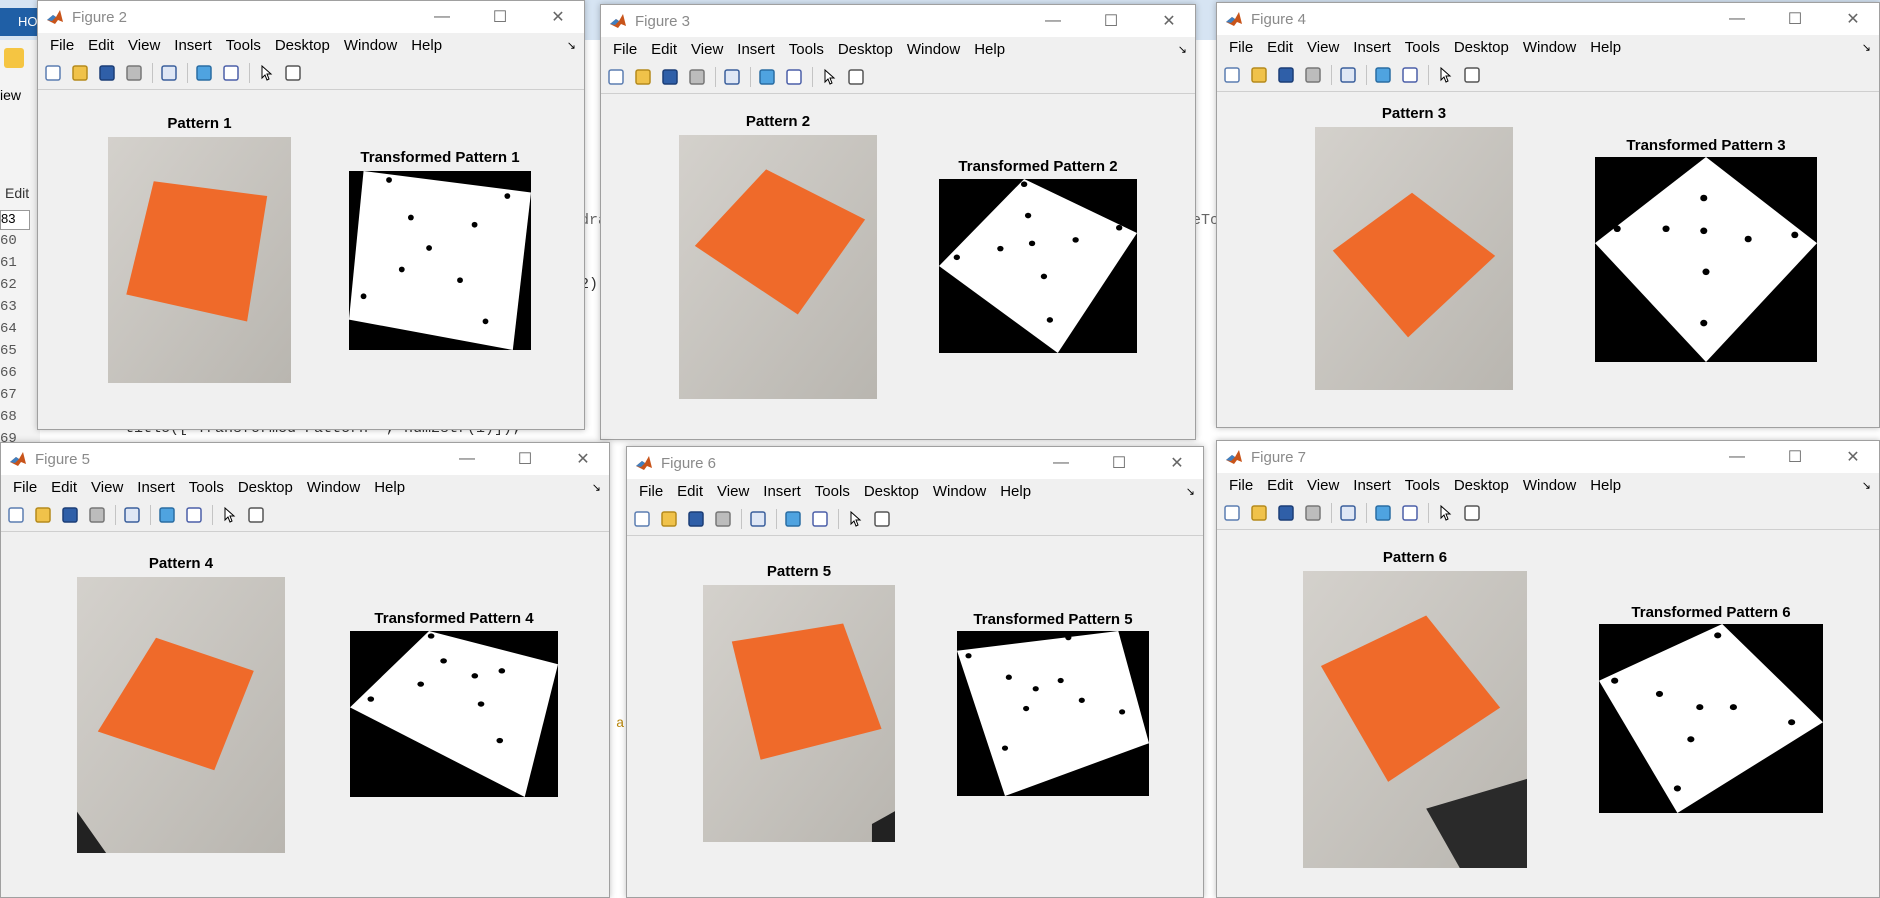  I want to click on tab-83: 83, so click(15, 220).